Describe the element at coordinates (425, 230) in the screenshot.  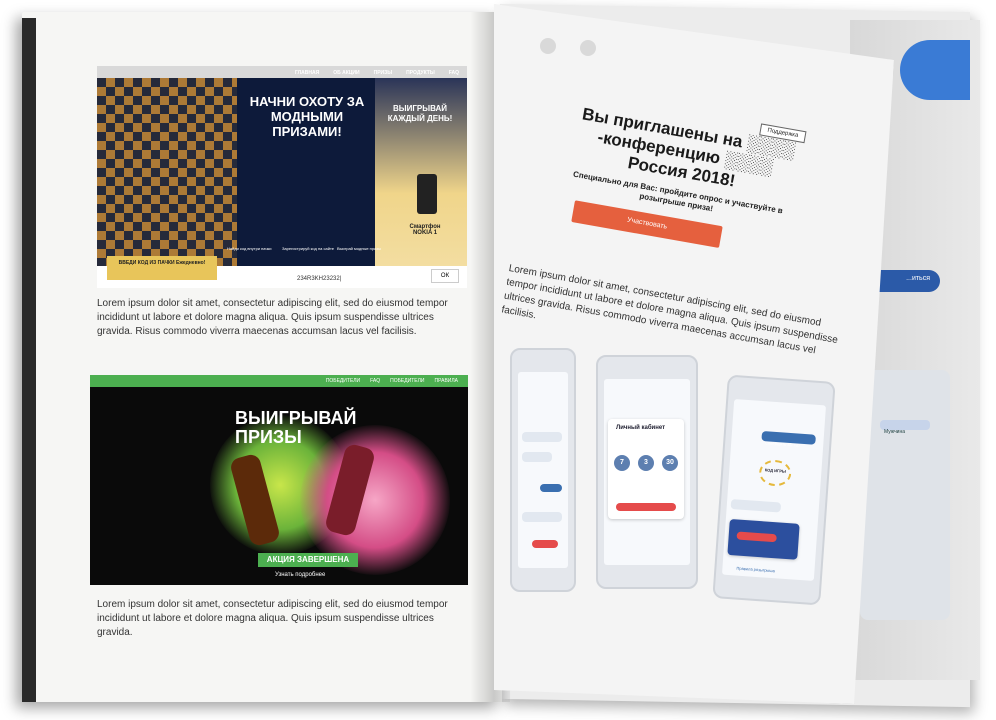
I see `prize-name: Смартфон NOKIA 1` at that location.